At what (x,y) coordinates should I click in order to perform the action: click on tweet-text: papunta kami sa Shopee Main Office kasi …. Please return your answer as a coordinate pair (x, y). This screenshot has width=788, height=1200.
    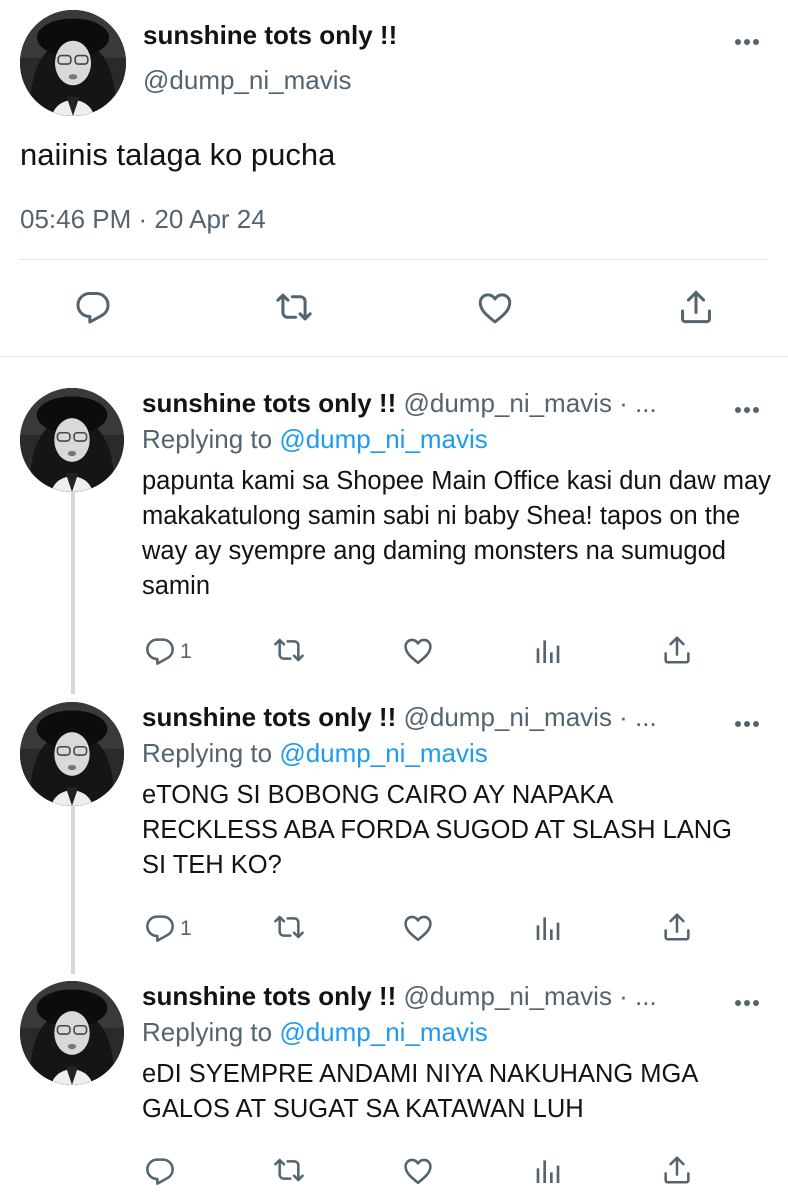
    Looking at the image, I should click on (456, 533).